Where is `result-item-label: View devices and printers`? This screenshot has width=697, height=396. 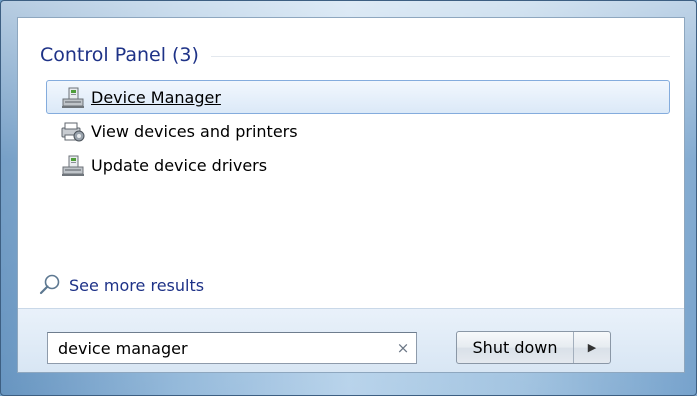
result-item-label: View devices and printers is located at coordinates (194, 131).